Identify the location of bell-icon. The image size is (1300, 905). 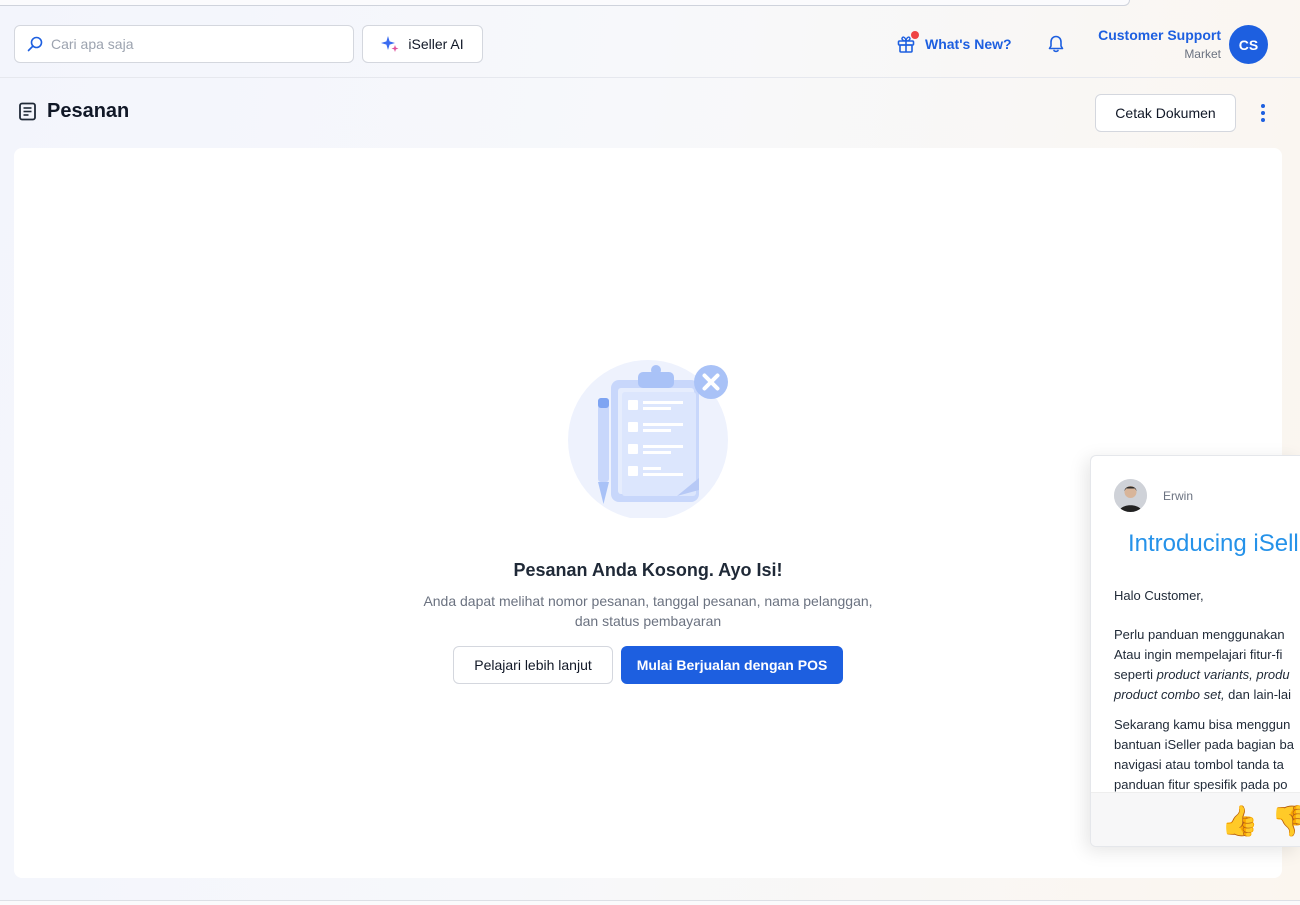
(1056, 44).